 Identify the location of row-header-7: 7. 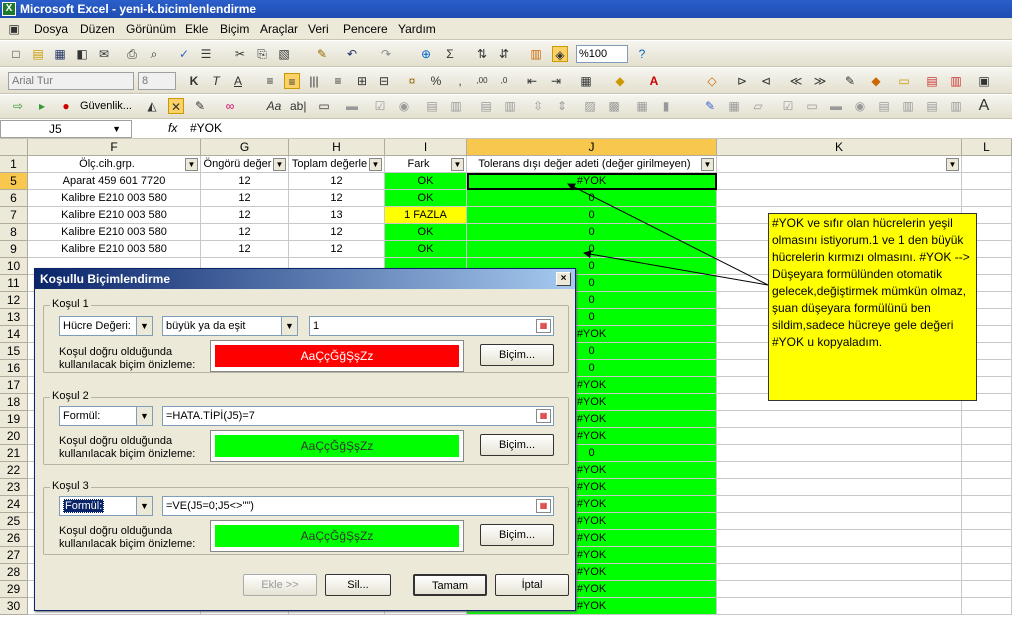
(14, 215).